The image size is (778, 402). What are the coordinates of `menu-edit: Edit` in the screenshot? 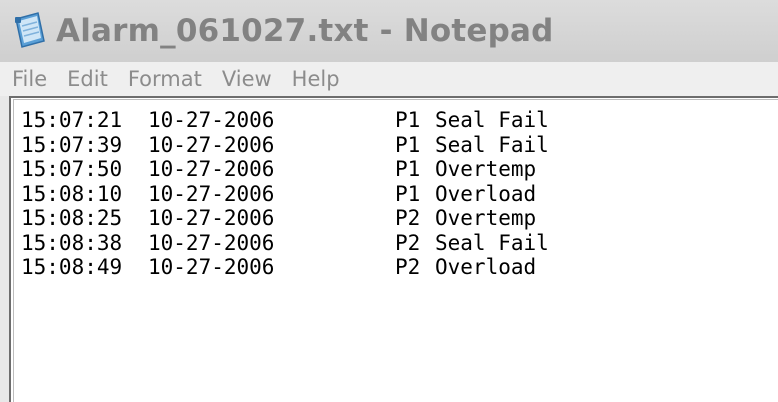 It's located at (87, 79).